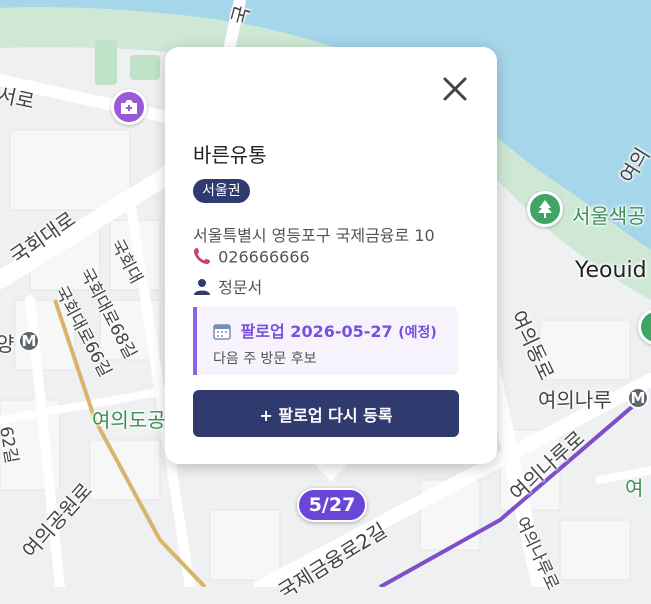 Image resolution: width=651 pixels, height=604 pixels. Describe the element at coordinates (222, 333) in the screenshot. I see `calendar-icon` at that location.